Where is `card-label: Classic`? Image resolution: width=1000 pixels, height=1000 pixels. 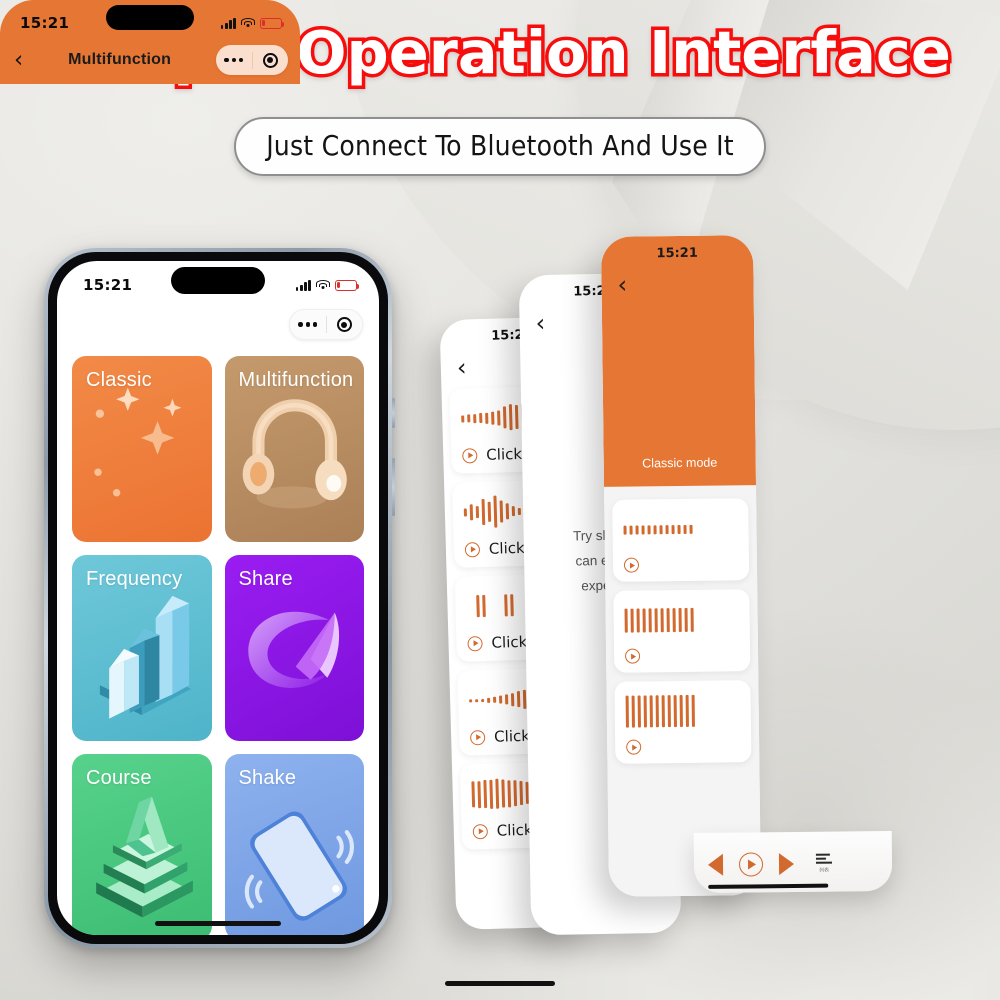
card-label: Classic is located at coordinates (119, 380).